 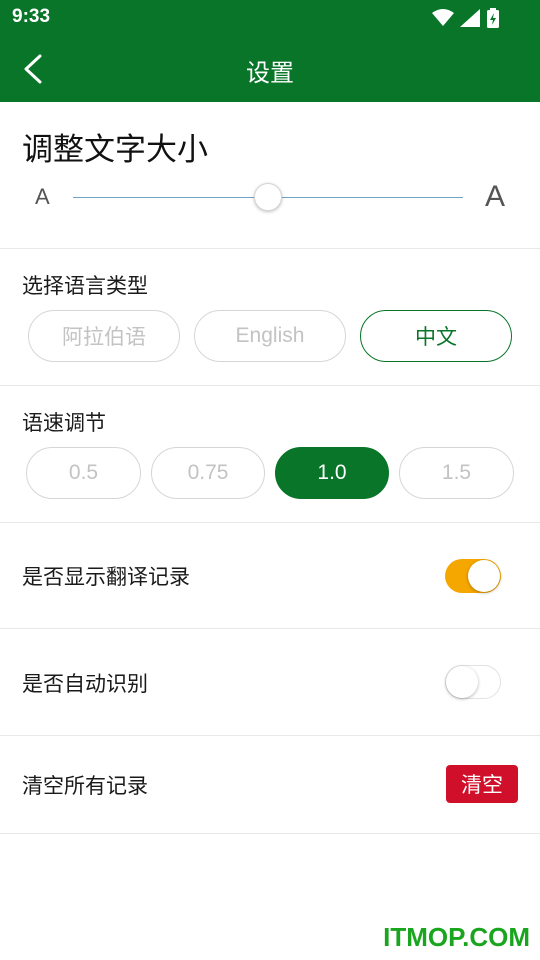 I want to click on large-a-icon: A, so click(x=495, y=195).